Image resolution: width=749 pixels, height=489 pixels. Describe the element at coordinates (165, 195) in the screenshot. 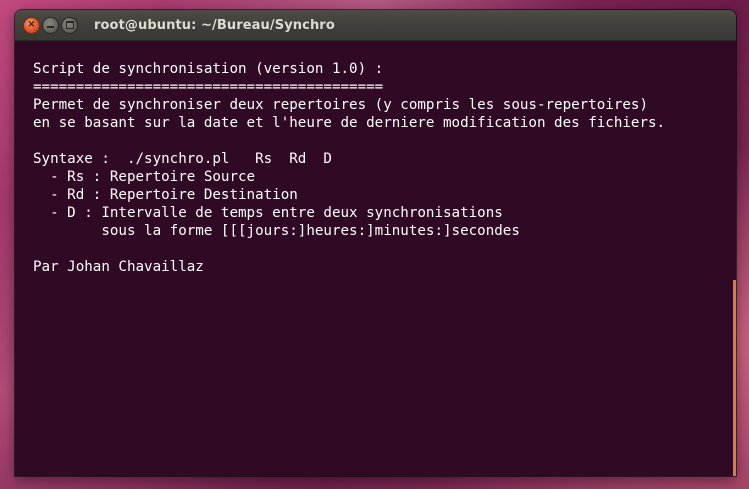

I see `terminal-line: - Rd : Repertoire Destination` at that location.